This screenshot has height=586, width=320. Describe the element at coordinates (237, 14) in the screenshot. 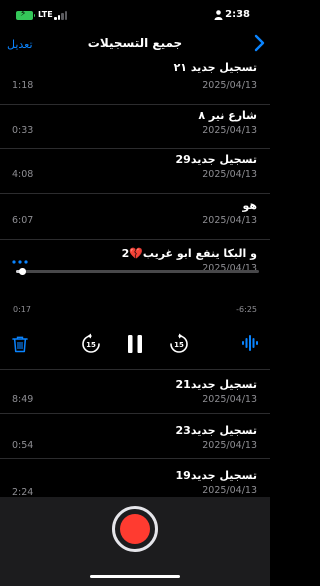

I see `status-time: 2:38` at that location.